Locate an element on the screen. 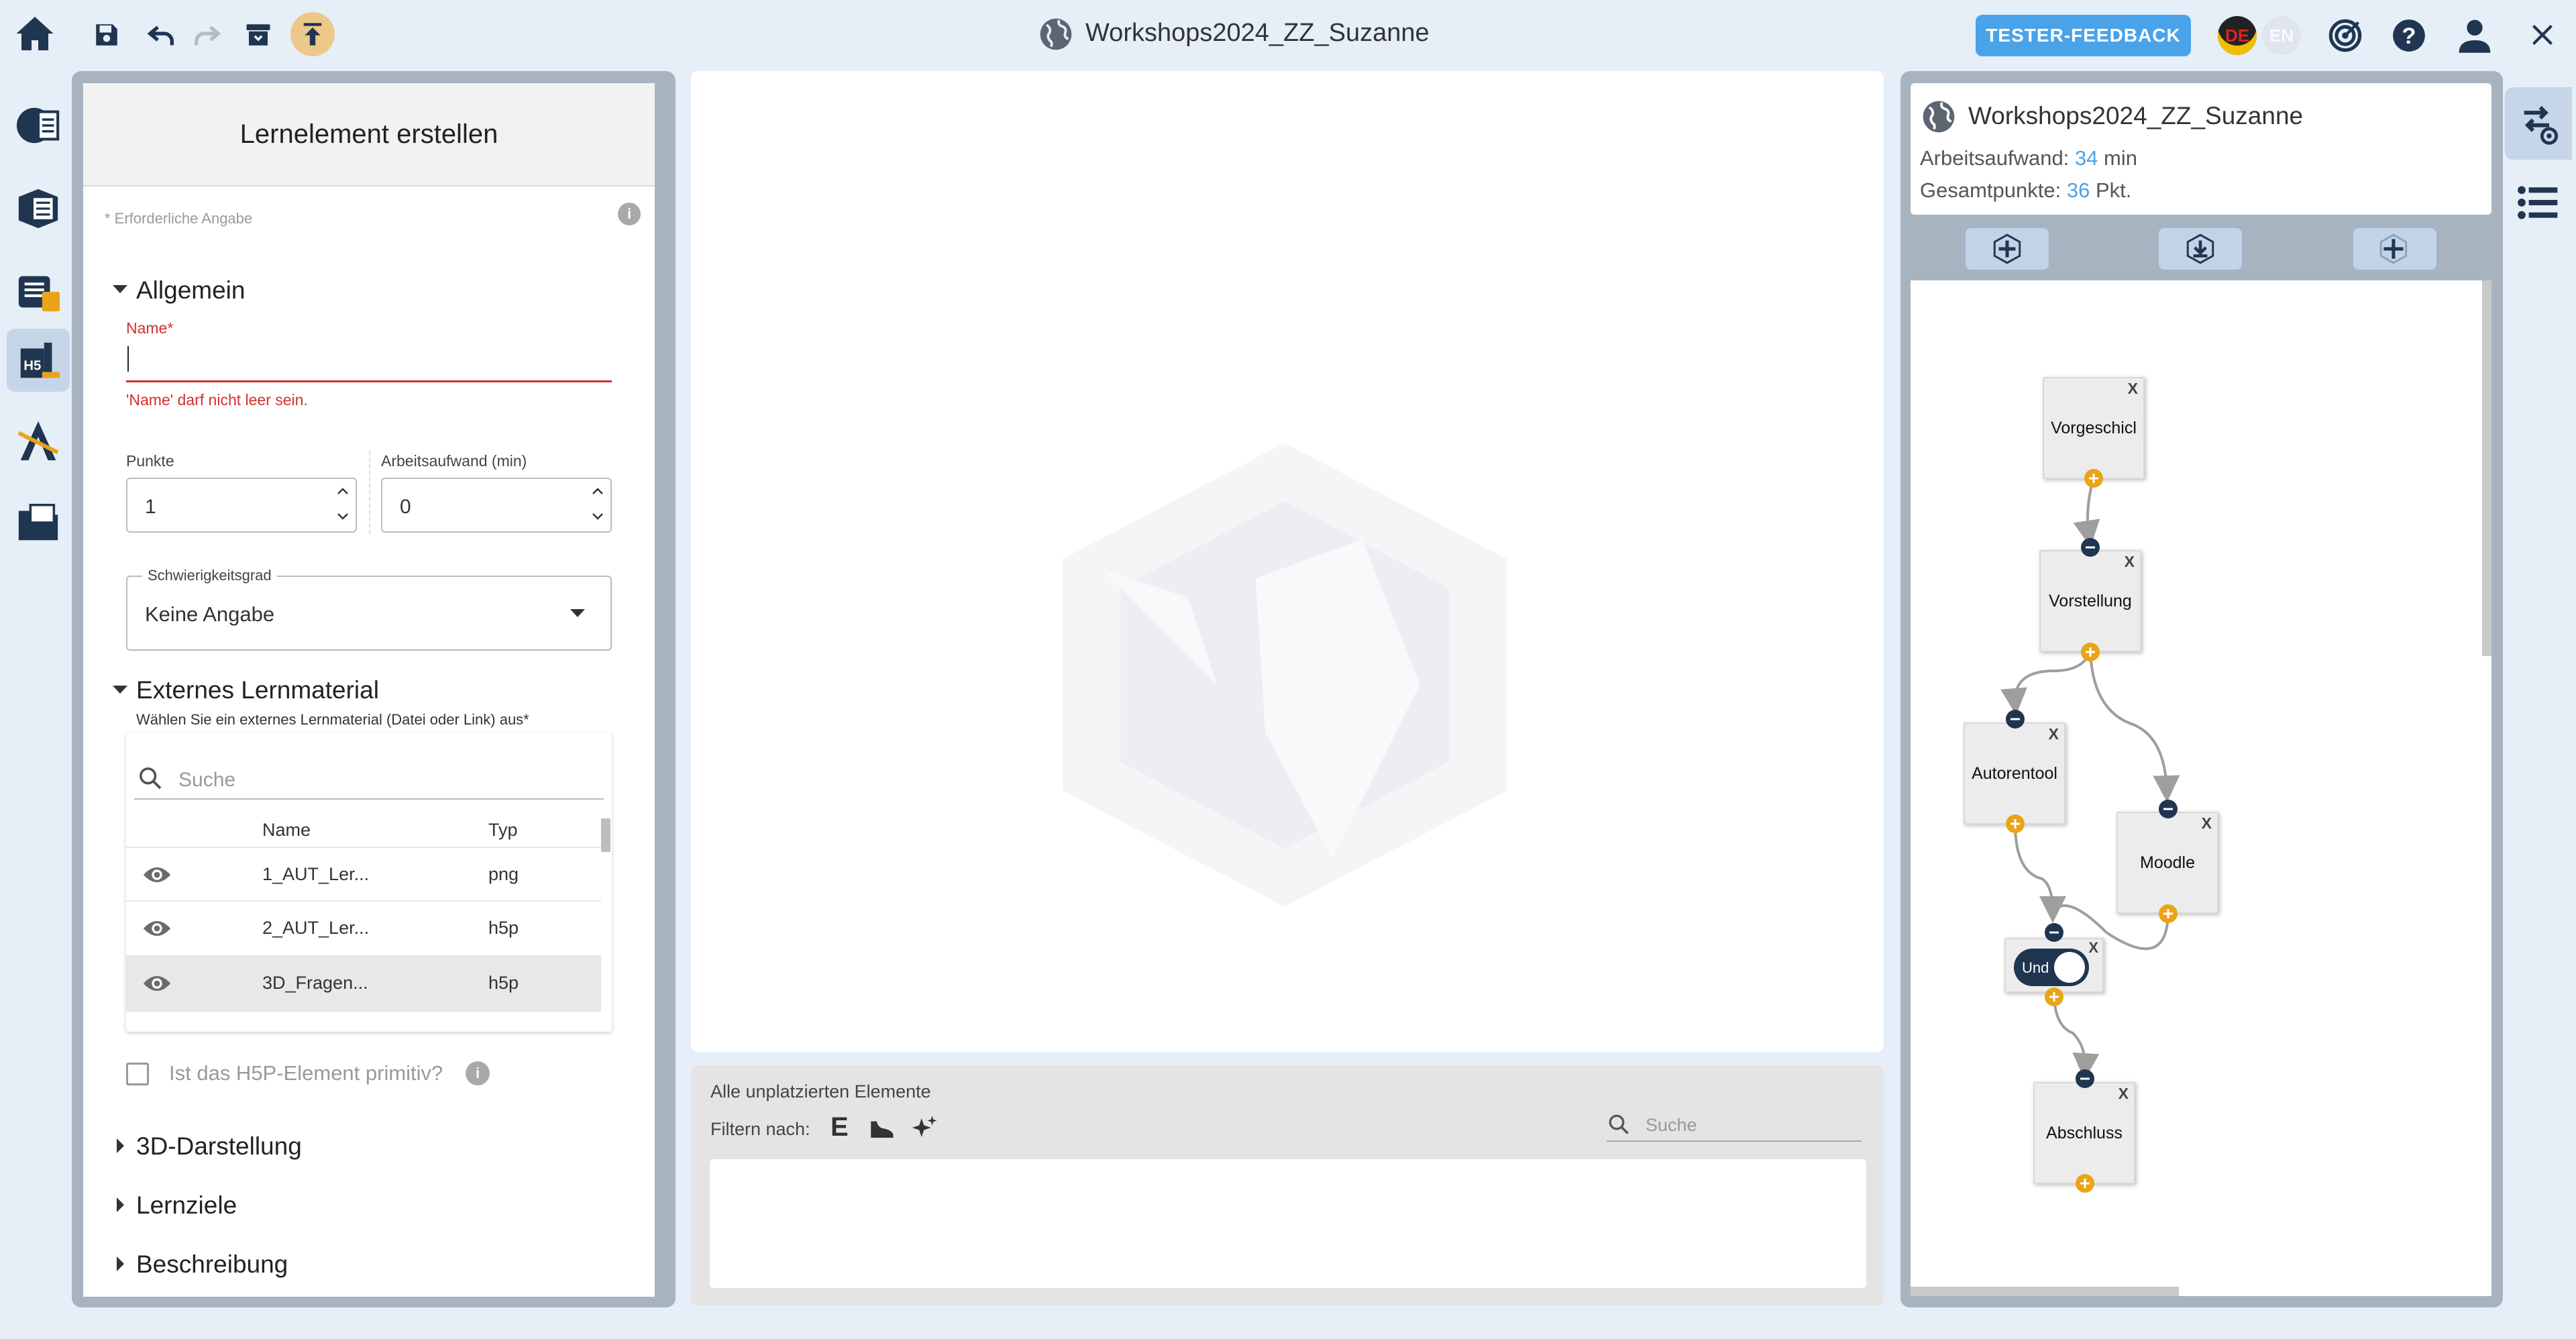  list-view-button is located at coordinates (2538, 202).